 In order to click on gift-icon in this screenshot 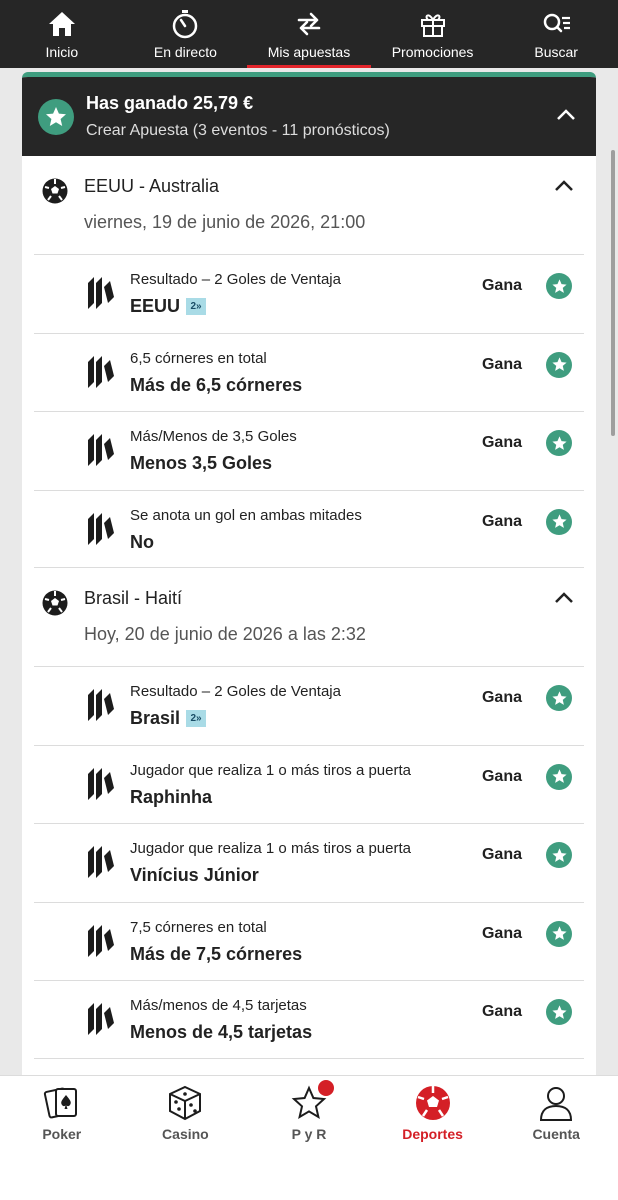, I will do `click(432, 25)`.